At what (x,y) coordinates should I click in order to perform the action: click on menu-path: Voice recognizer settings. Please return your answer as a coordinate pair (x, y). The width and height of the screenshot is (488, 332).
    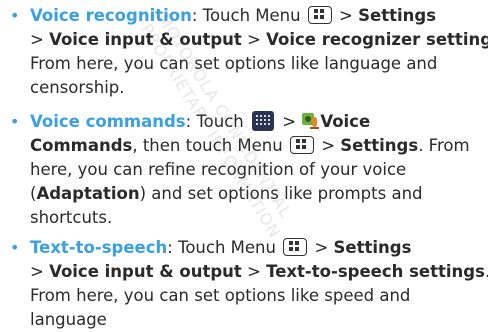
    Looking at the image, I should click on (377, 39).